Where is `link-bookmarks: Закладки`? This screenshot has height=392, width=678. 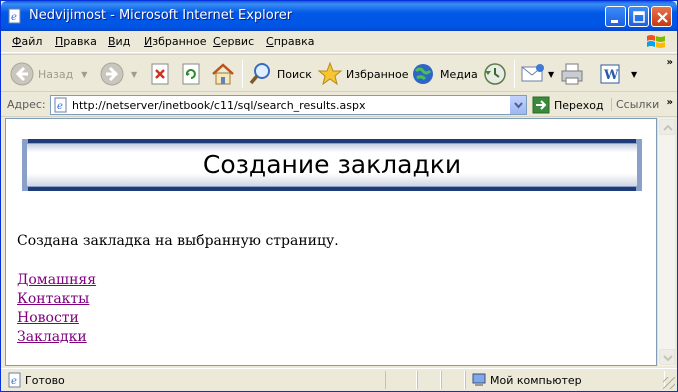
link-bookmarks: Закладки is located at coordinates (56, 337).